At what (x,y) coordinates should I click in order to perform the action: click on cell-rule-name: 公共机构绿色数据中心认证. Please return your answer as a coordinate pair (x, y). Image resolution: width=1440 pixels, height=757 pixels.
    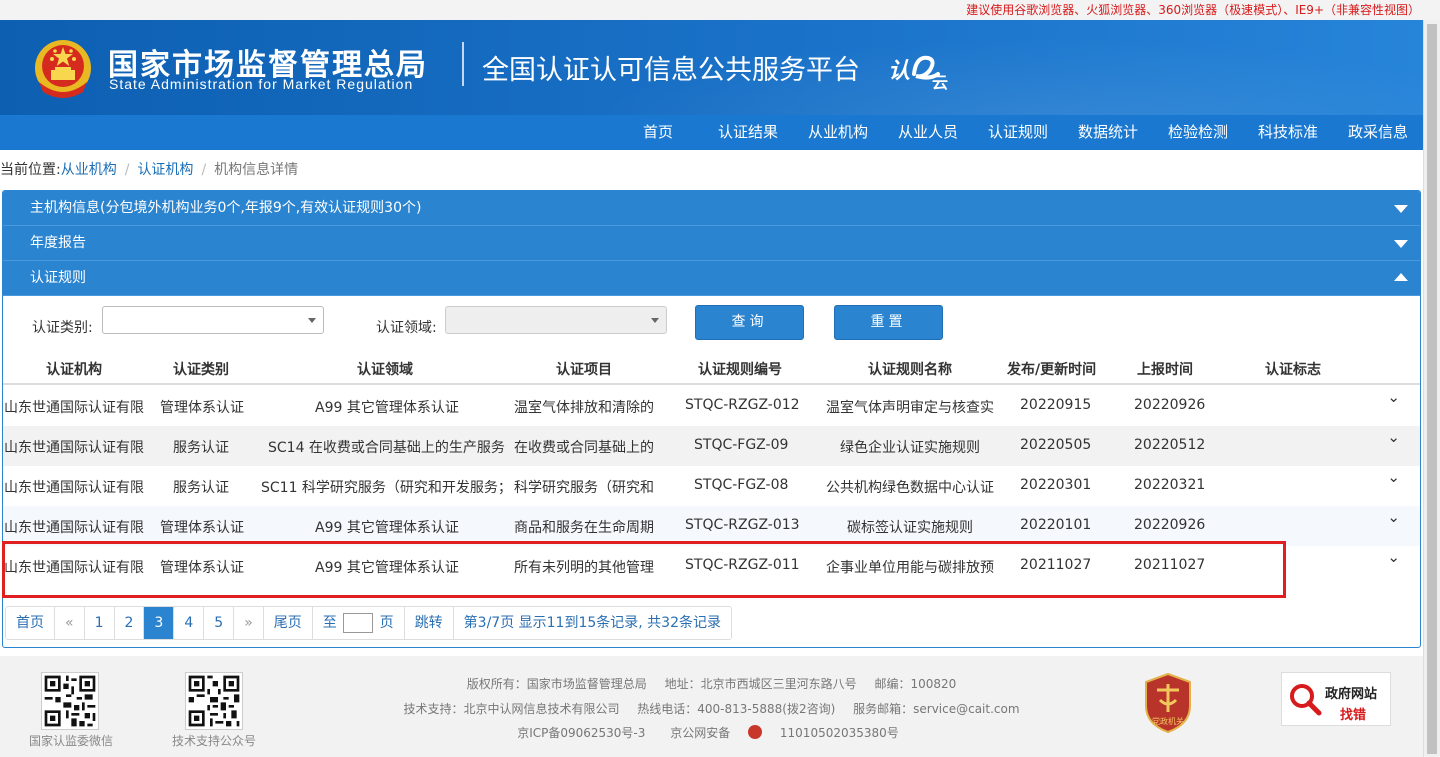
    Looking at the image, I should click on (910, 488).